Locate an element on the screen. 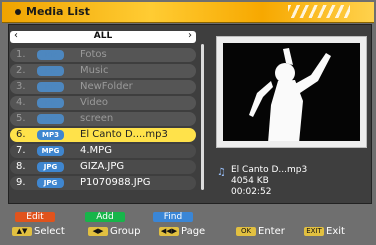  footer-select: ▲▼ Select is located at coordinates (38, 233).